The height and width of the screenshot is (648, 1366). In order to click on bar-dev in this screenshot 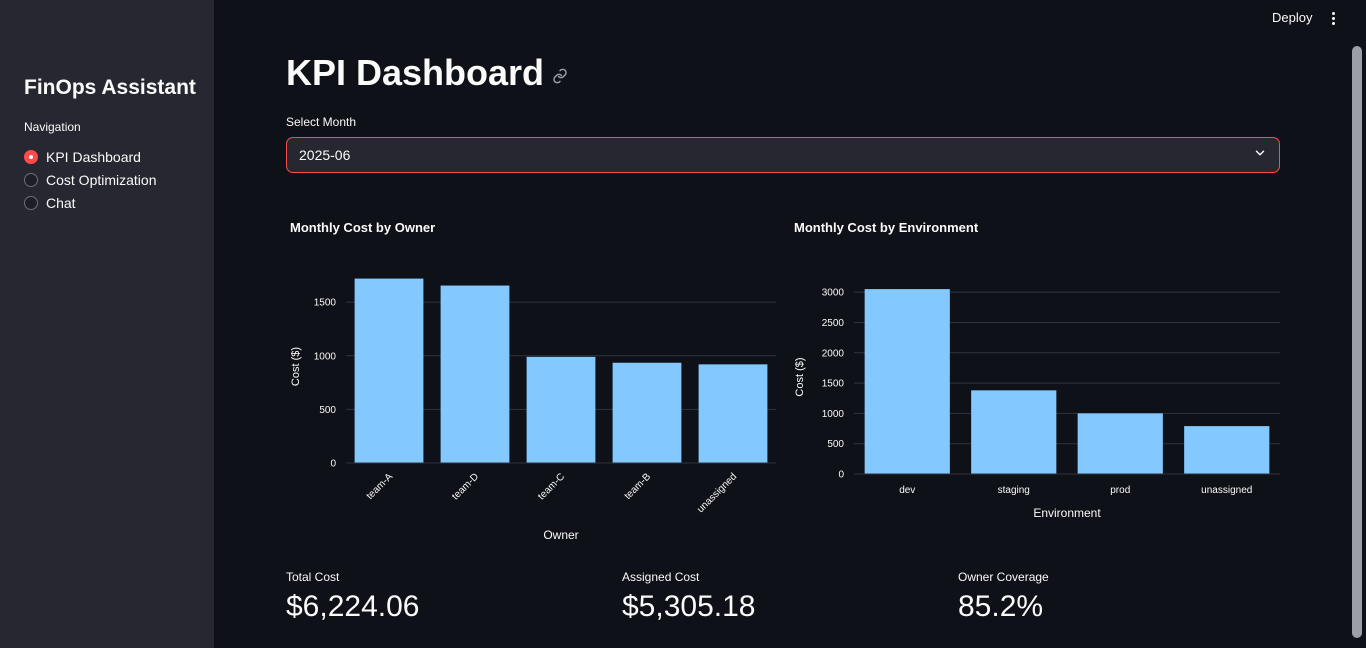, I will do `click(907, 381)`.